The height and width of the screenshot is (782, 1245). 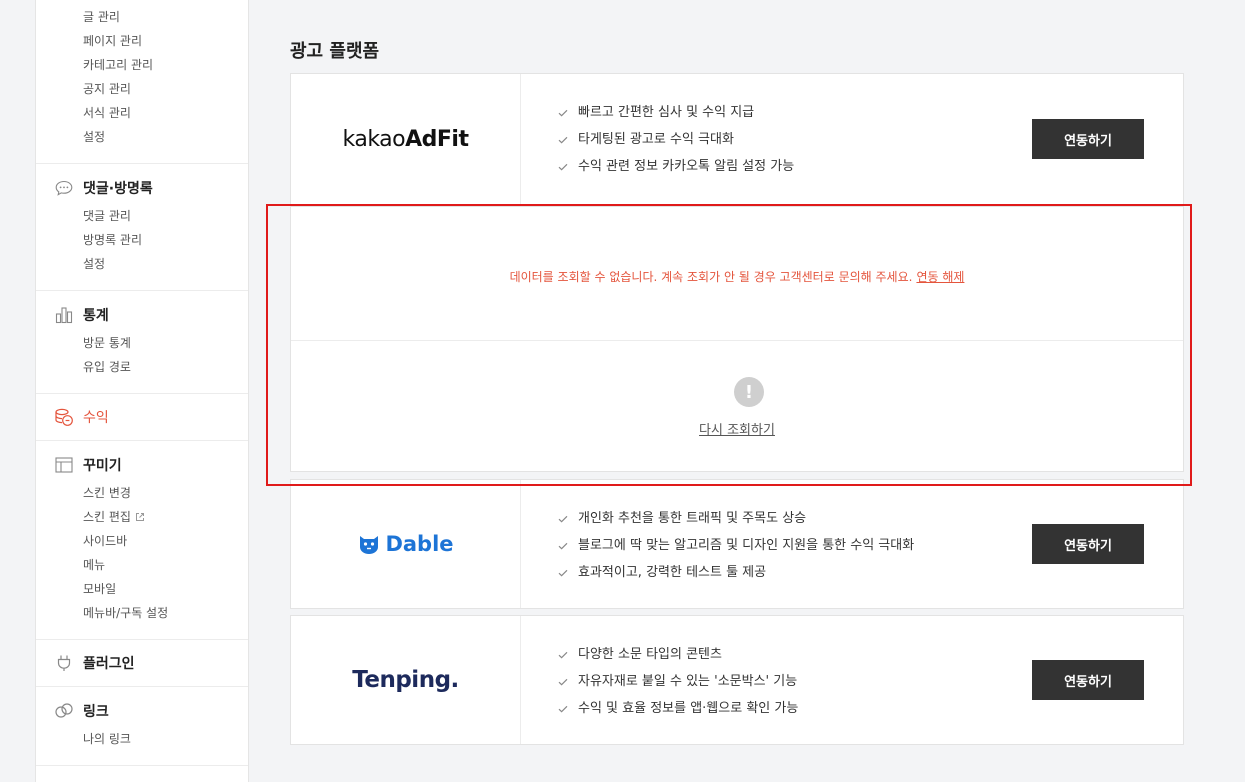 I want to click on feature-text: 타게팅된 광고로 수익 극대화, so click(x=656, y=139).